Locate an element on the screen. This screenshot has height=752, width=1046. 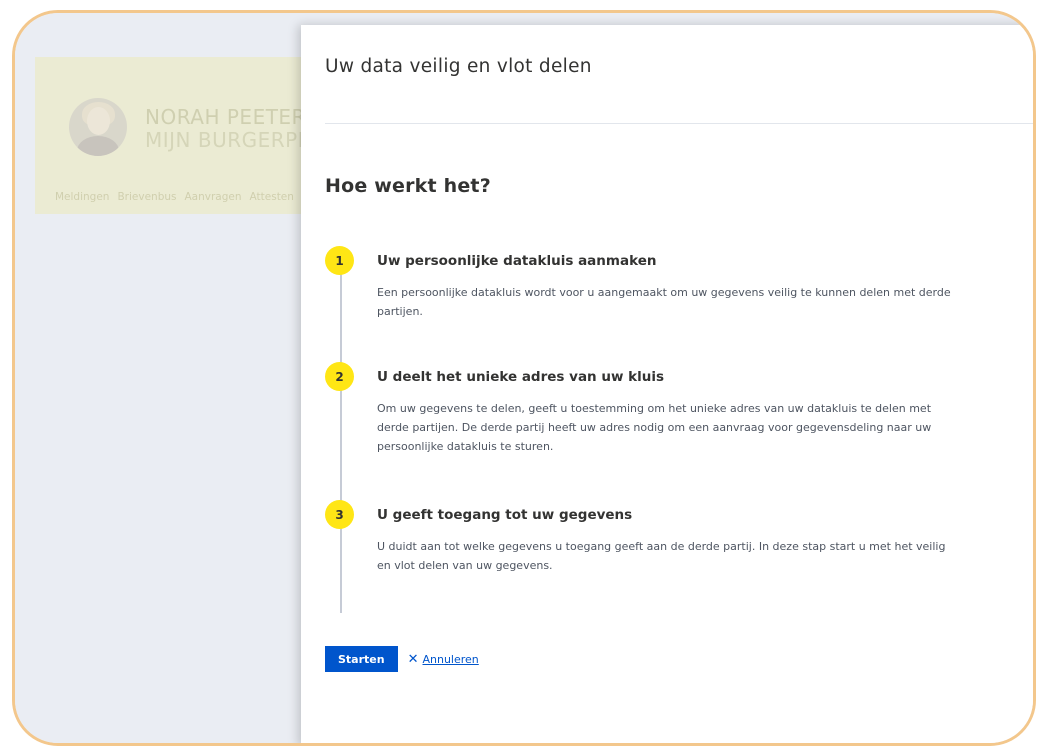
step-title: U deelt het unieke adres van uw kluis is located at coordinates (521, 377).